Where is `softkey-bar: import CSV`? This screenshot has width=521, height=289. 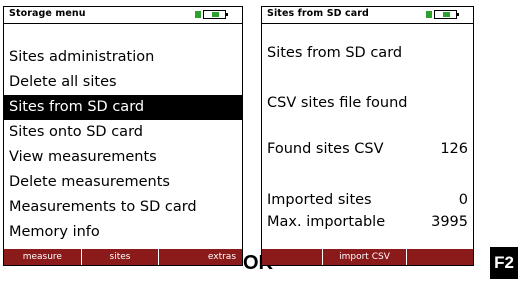
softkey-bar: import CSV is located at coordinates (367, 257).